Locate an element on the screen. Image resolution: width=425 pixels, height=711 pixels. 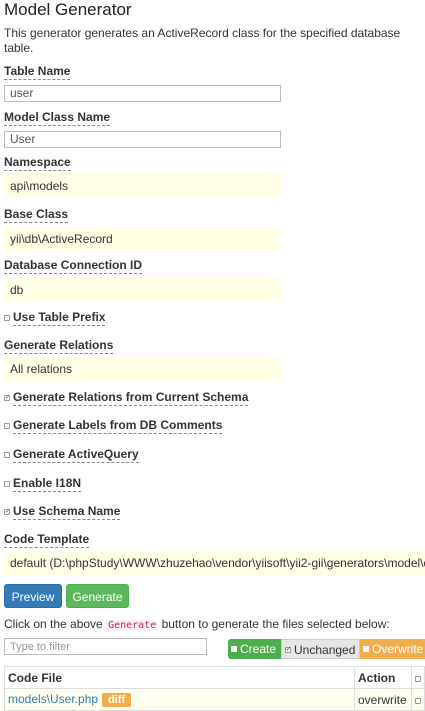
page-title: Model Generator is located at coordinates (68, 9).